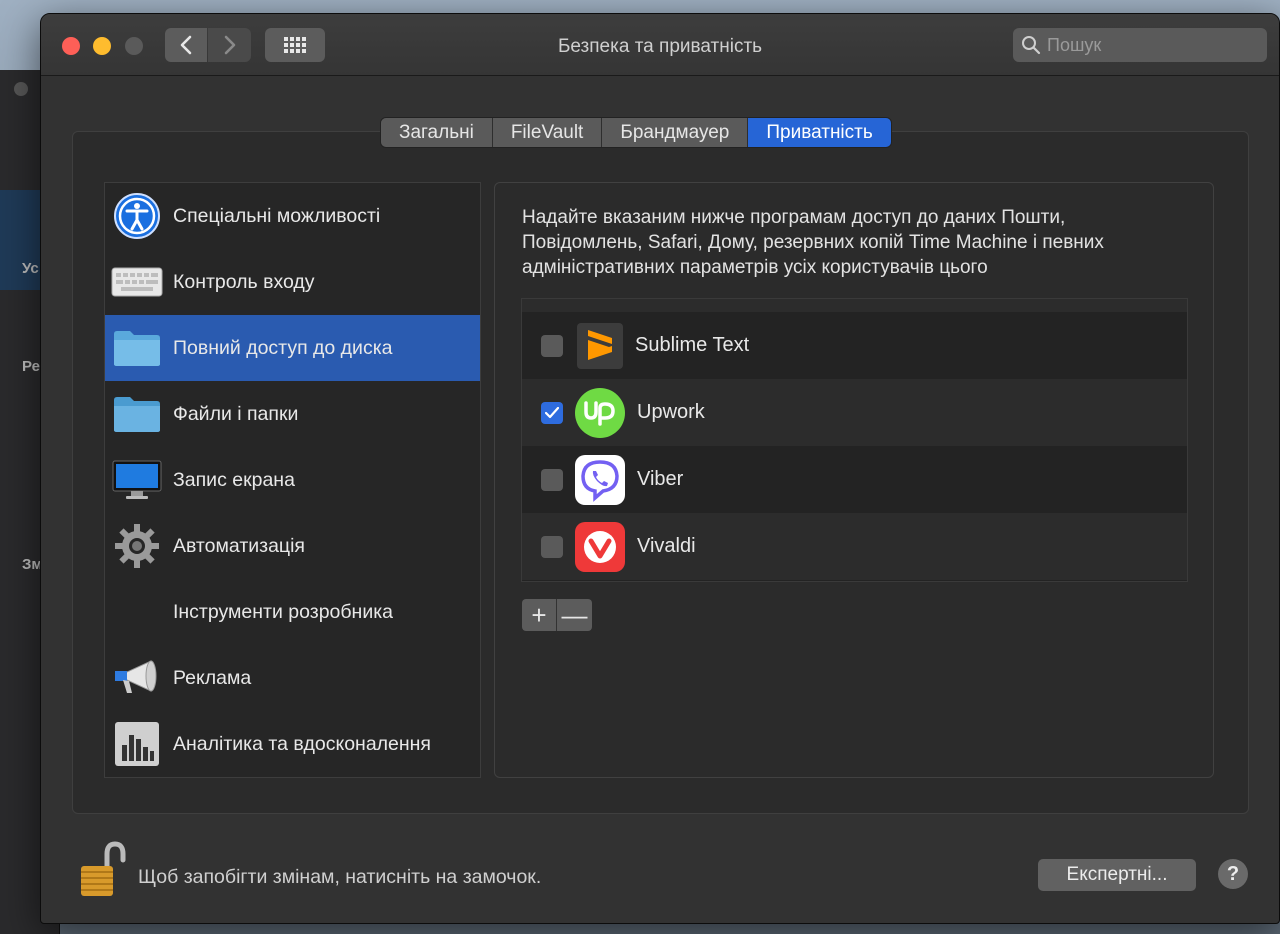 The image size is (1280, 934). I want to click on category-item-full-disk-access: Повний доступ до диска, so click(292, 348).